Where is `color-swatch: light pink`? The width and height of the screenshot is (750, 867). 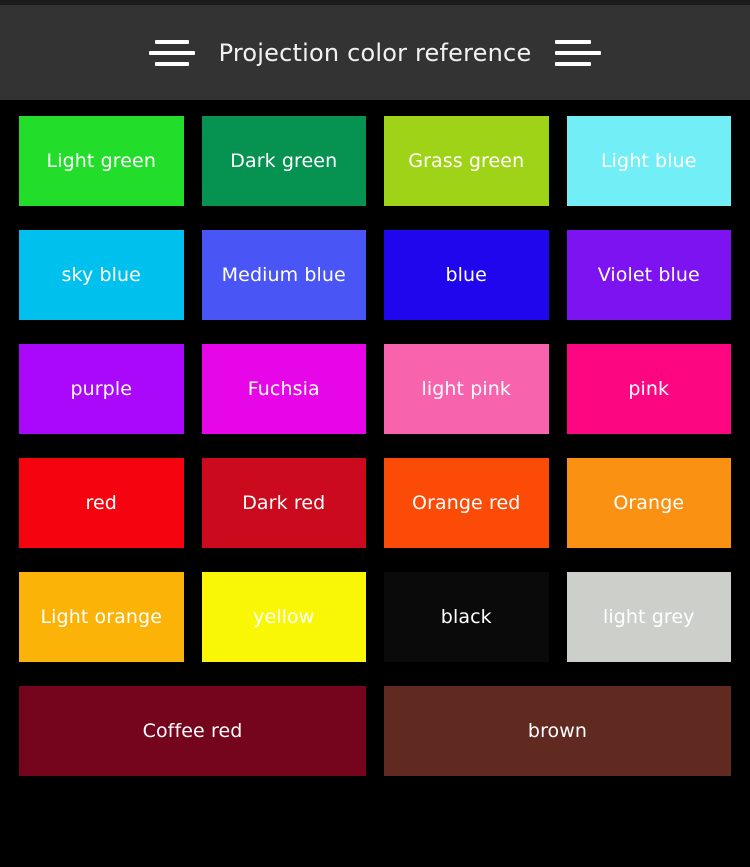 color-swatch: light pink is located at coordinates (466, 389).